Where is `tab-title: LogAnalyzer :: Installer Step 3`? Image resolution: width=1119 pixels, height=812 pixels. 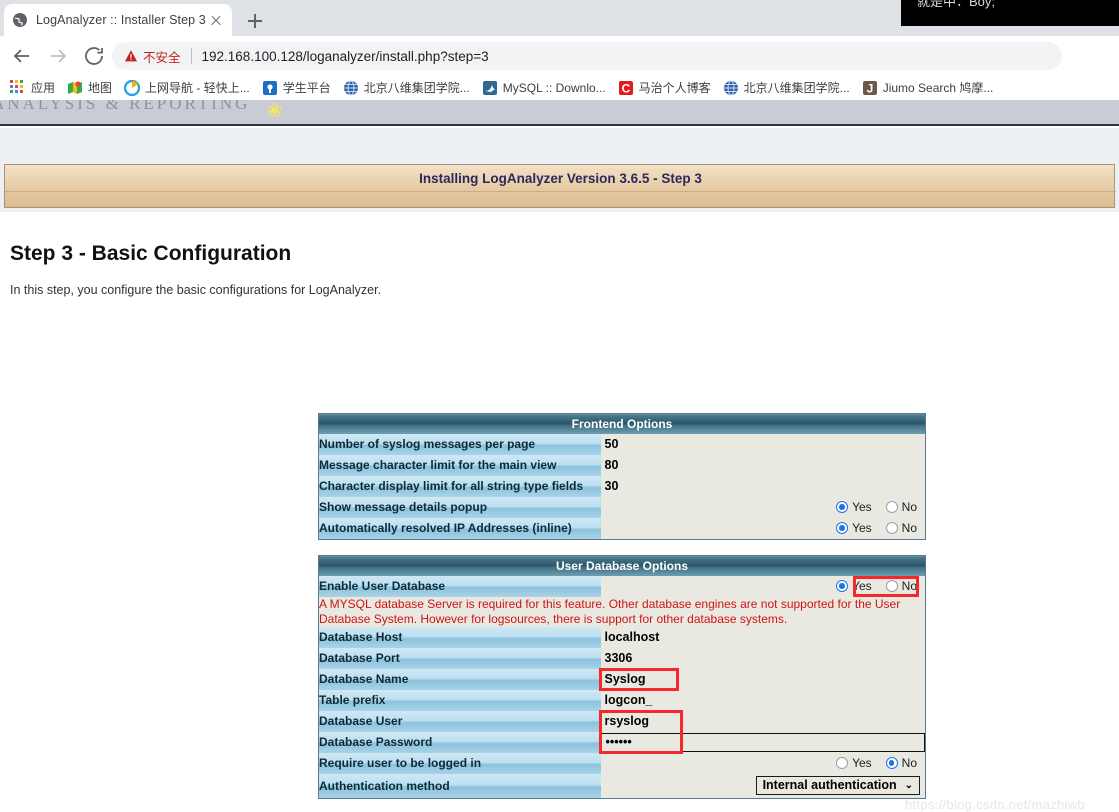 tab-title: LogAnalyzer :: Installer Step 3 is located at coordinates (121, 20).